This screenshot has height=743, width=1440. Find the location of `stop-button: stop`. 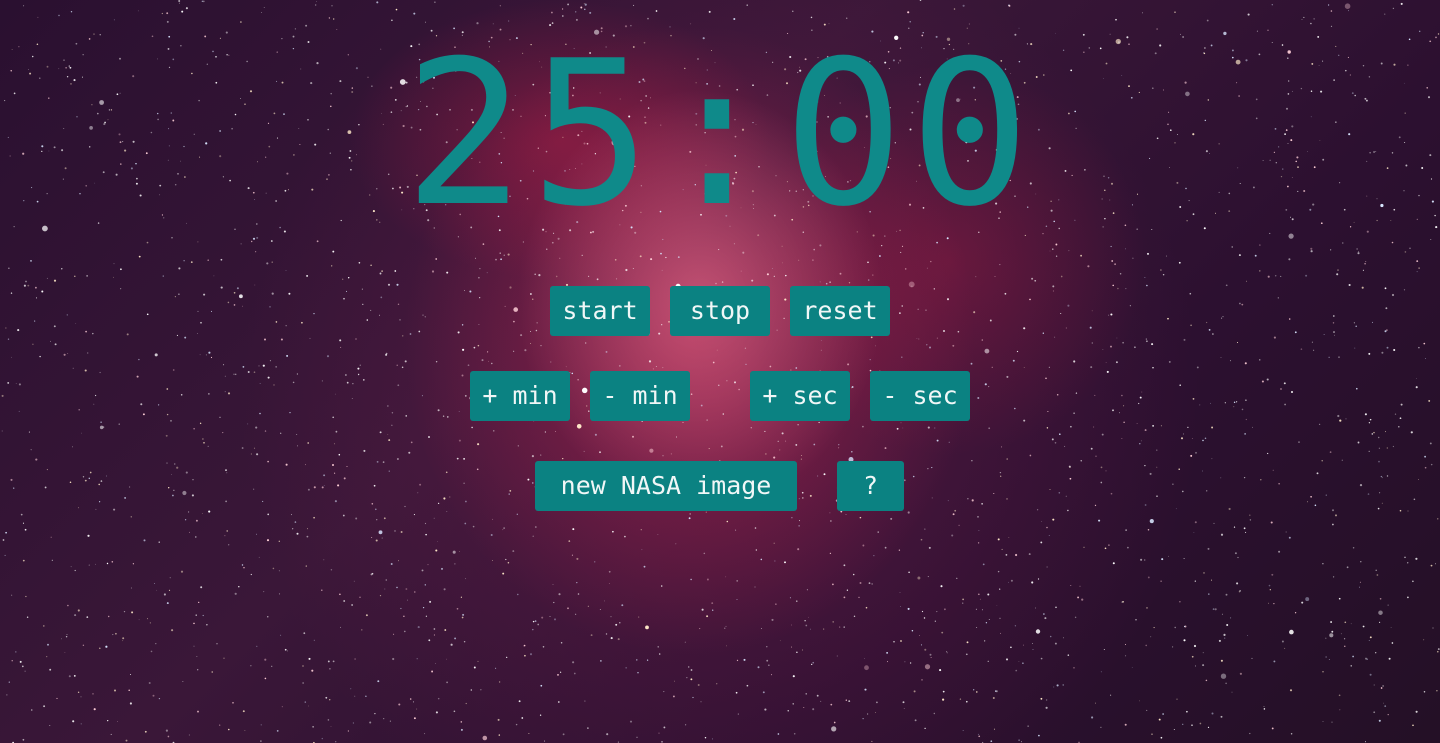

stop-button: stop is located at coordinates (720, 311).